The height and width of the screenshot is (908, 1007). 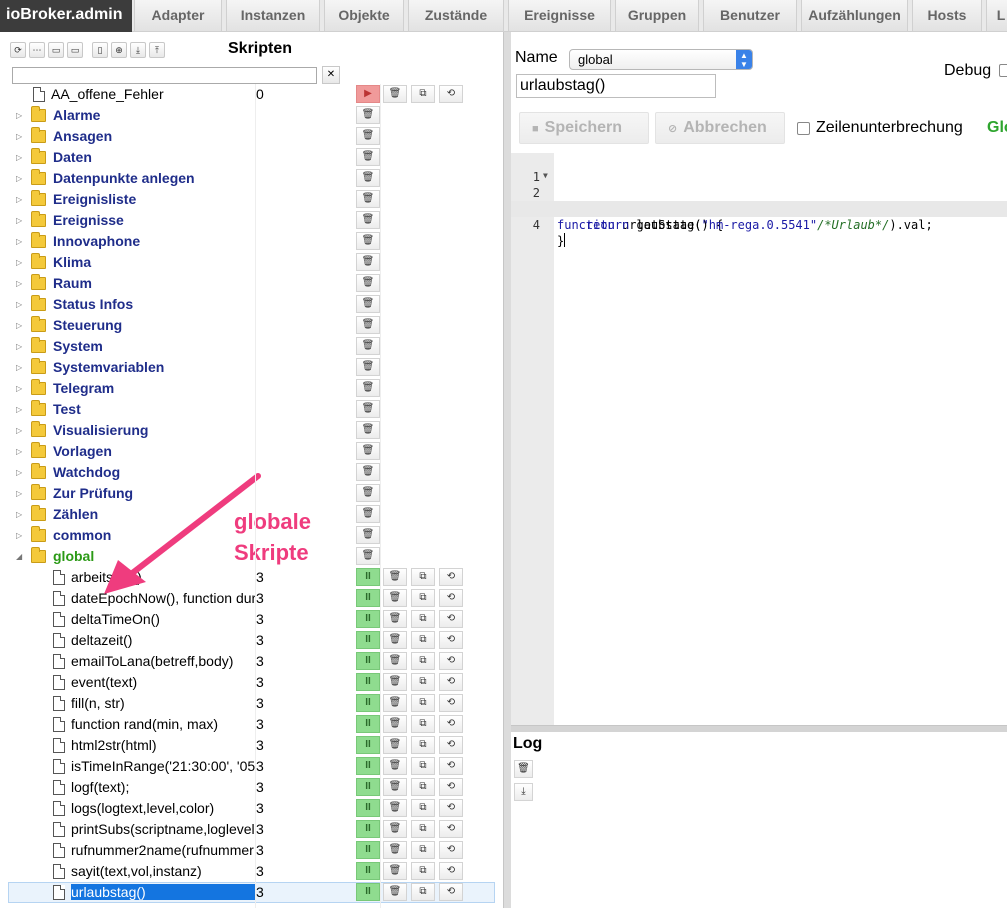 I want to click on script-row: event(text) 3 II 🗑 ⧉ ⟲, so click(x=251, y=682).